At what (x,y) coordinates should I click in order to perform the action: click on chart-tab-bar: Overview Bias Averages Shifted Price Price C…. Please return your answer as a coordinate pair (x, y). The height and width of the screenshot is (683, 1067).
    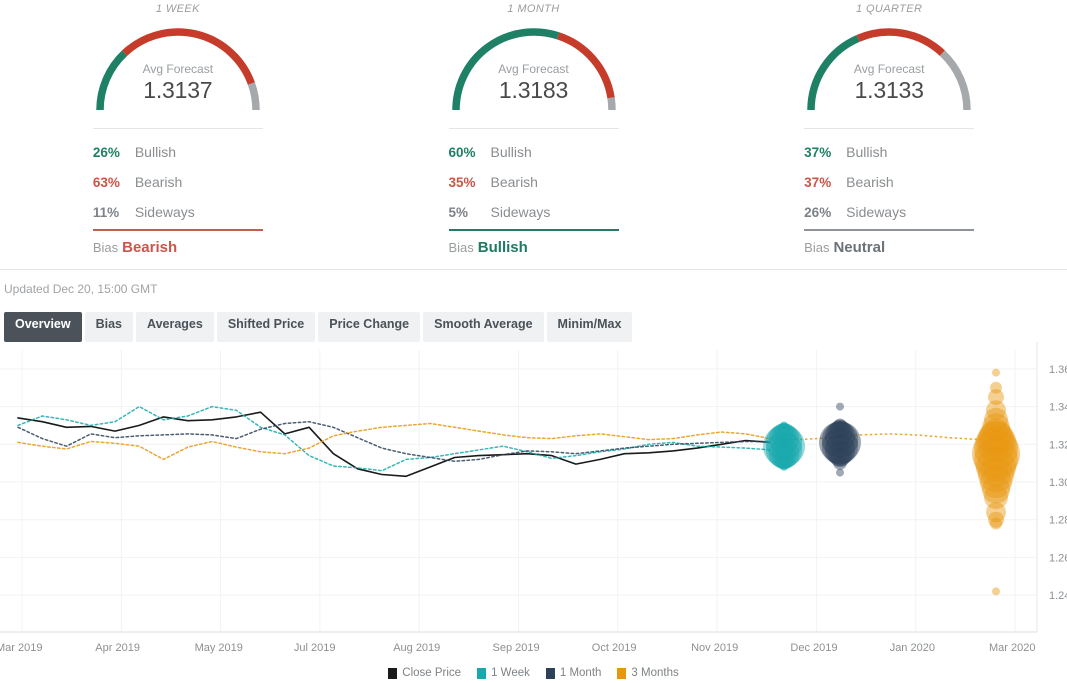
    Looking at the image, I should click on (533, 323).